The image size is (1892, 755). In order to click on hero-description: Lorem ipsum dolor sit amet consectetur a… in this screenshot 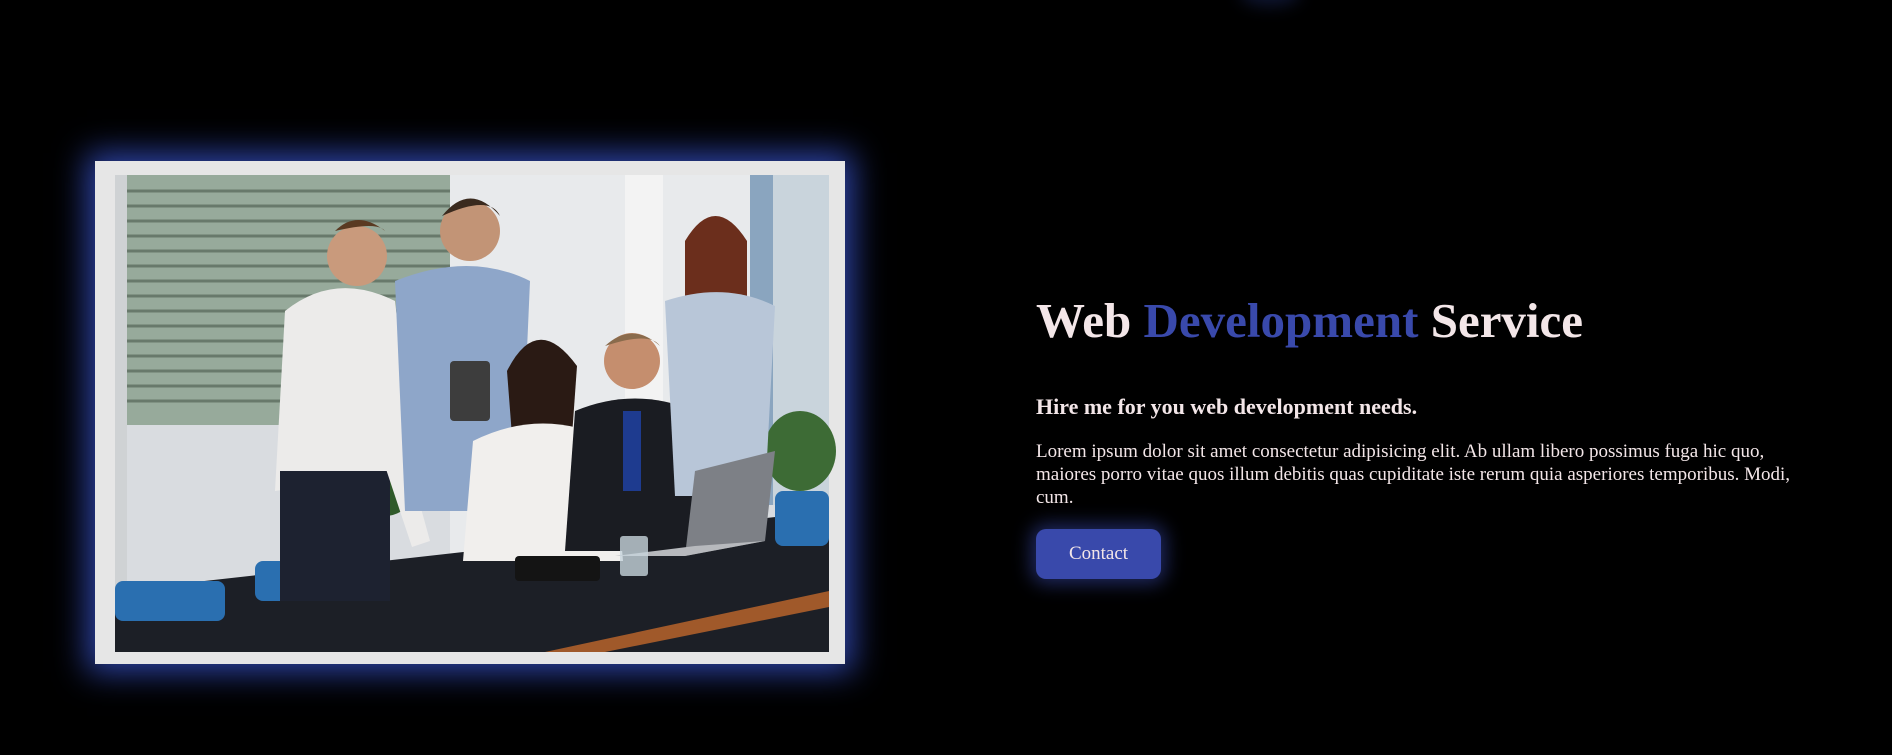, I will do `click(1413, 474)`.